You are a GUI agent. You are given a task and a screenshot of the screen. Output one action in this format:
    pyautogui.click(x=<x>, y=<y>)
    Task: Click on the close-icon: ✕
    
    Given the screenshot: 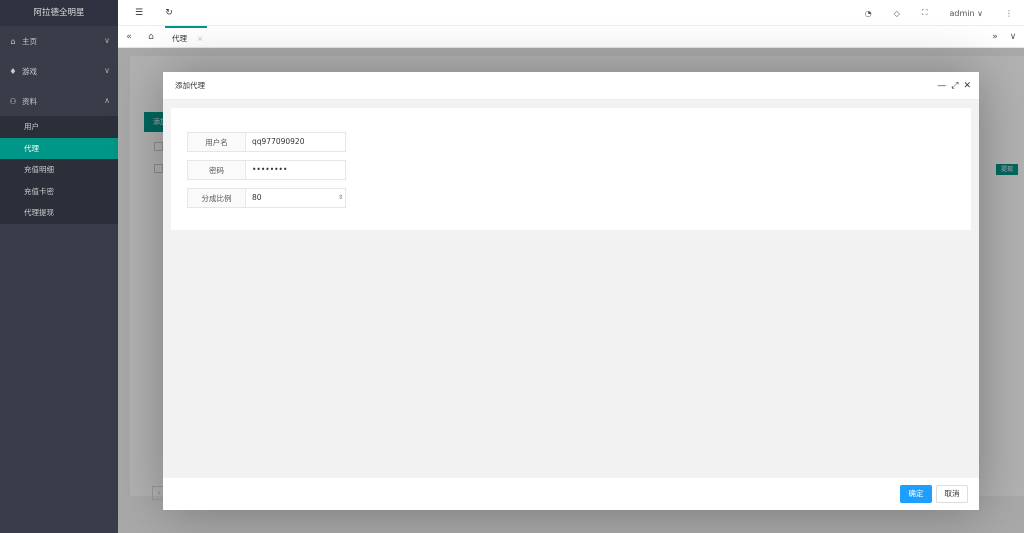 What is the action you would take?
    pyautogui.click(x=967, y=86)
    